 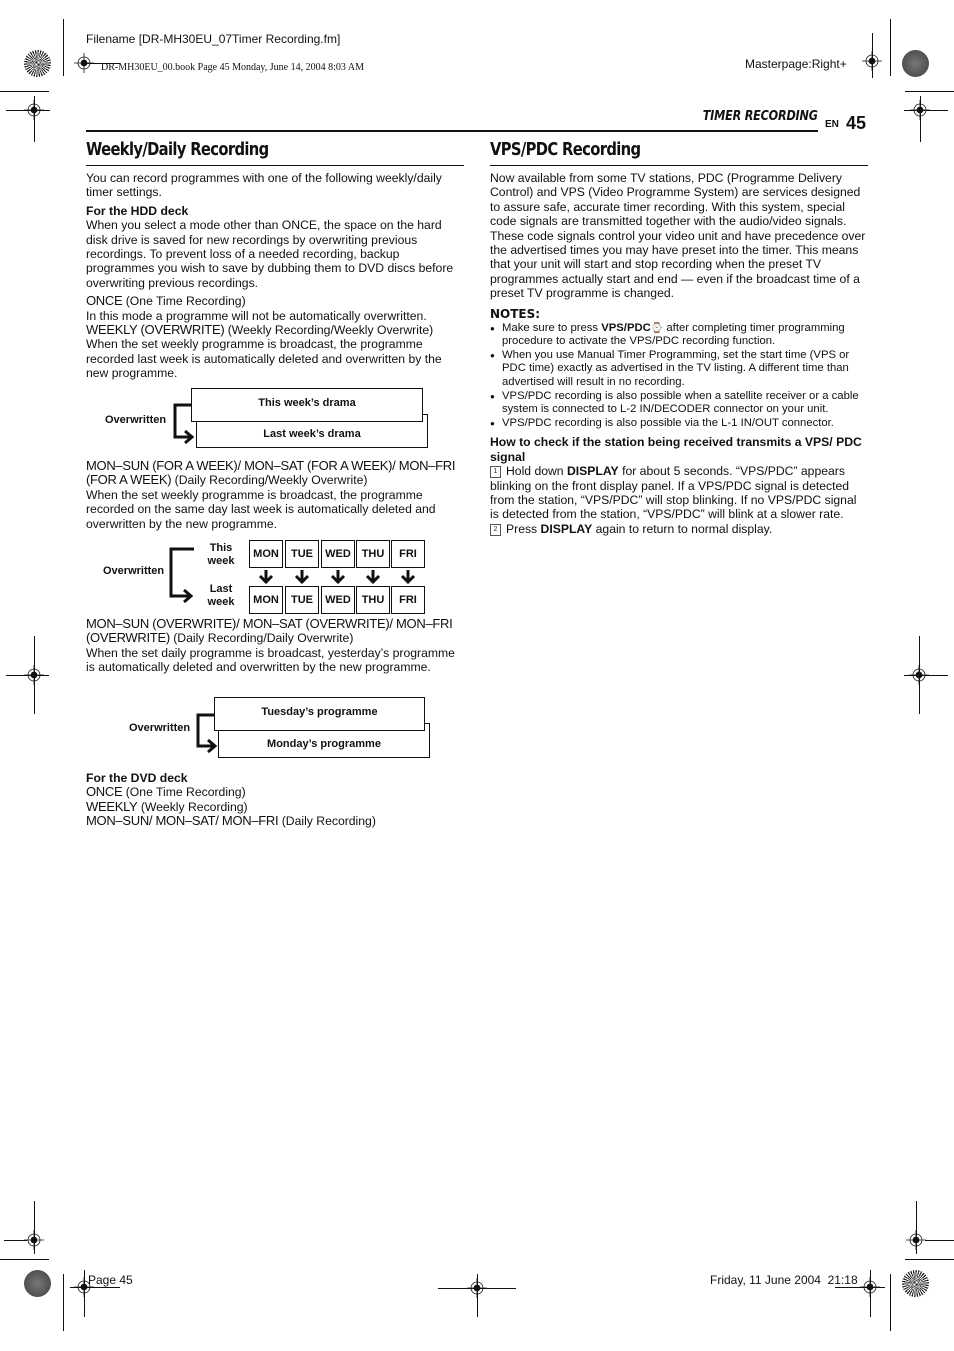 What do you see at coordinates (760, 116) in the screenshot?
I see `section-title: TIMER RECORDING` at bounding box center [760, 116].